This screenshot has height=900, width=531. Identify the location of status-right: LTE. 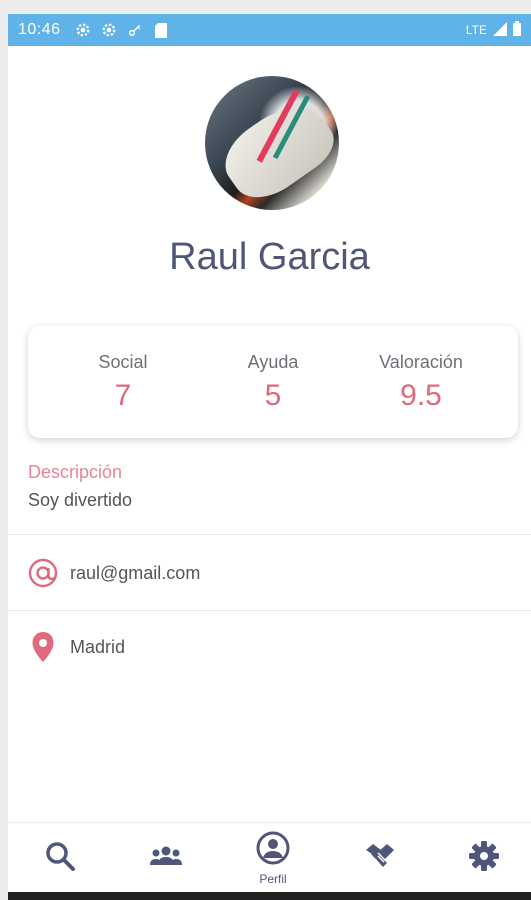
(493, 30).